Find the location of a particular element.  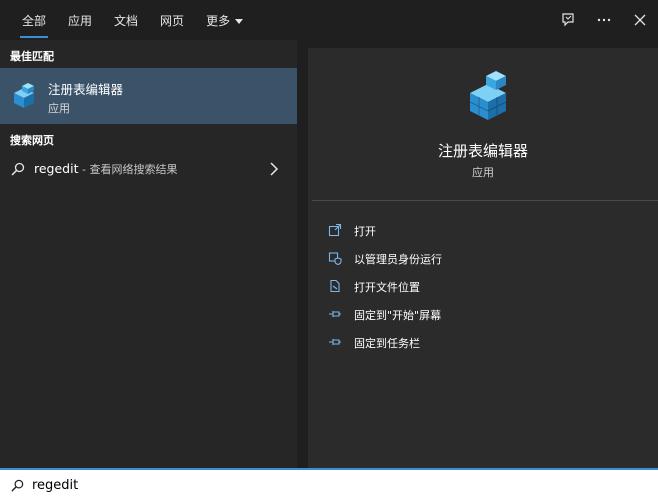

tab-web-label: 网页 is located at coordinates (172, 20).